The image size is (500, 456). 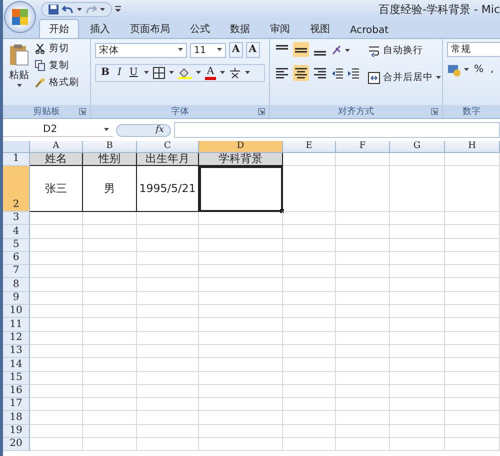 What do you see at coordinates (57, 65) in the screenshot?
I see `ribbon-command: 复制` at bounding box center [57, 65].